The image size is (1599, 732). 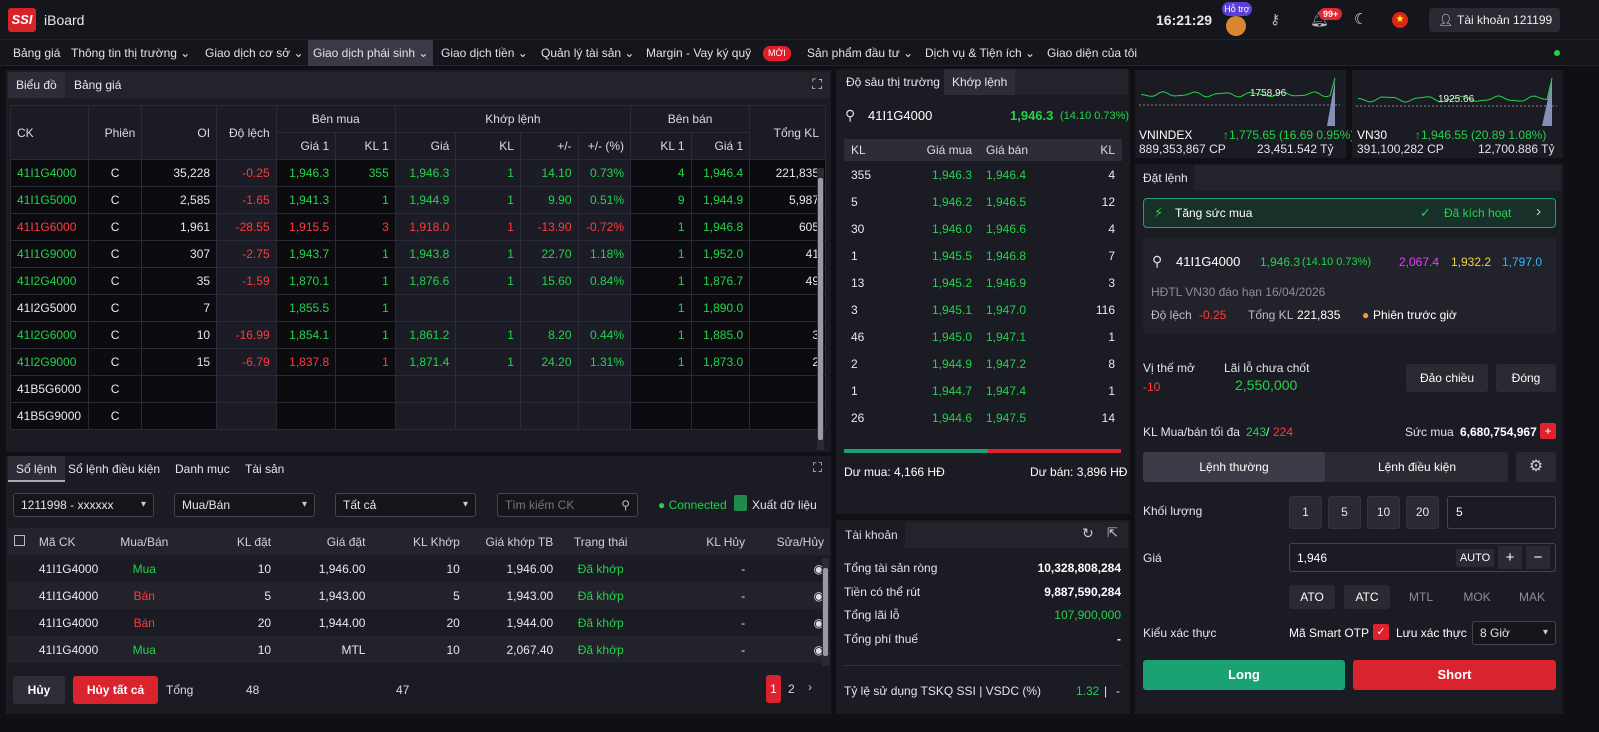 I want to click on page-2-button: 2, so click(x=791, y=689).